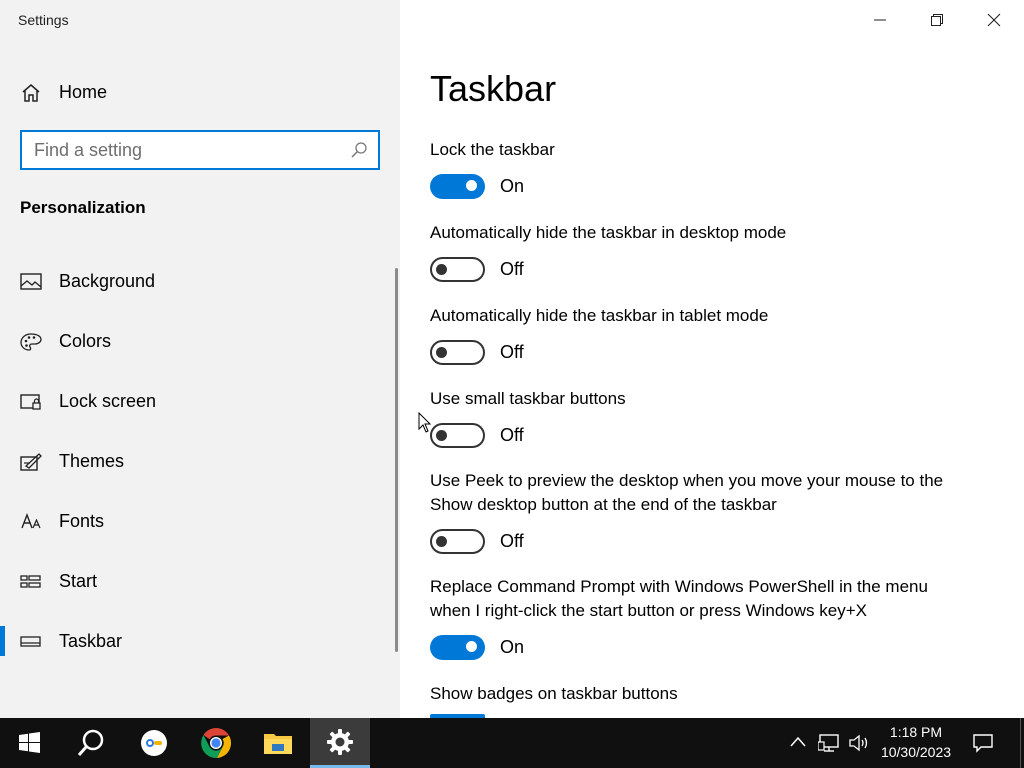 This screenshot has height=768, width=1024. I want to click on clock-time: 1:18 PM, so click(916, 732).